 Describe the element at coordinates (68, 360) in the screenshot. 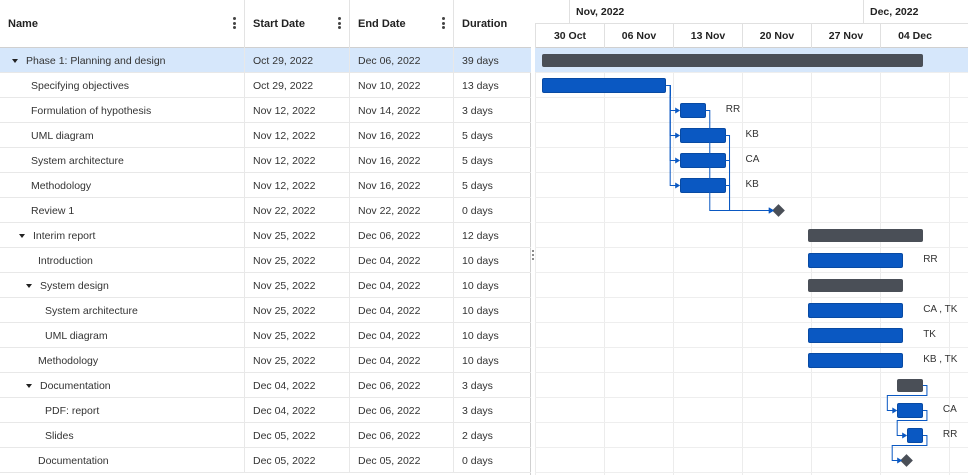

I see `task-name: Methodology` at that location.